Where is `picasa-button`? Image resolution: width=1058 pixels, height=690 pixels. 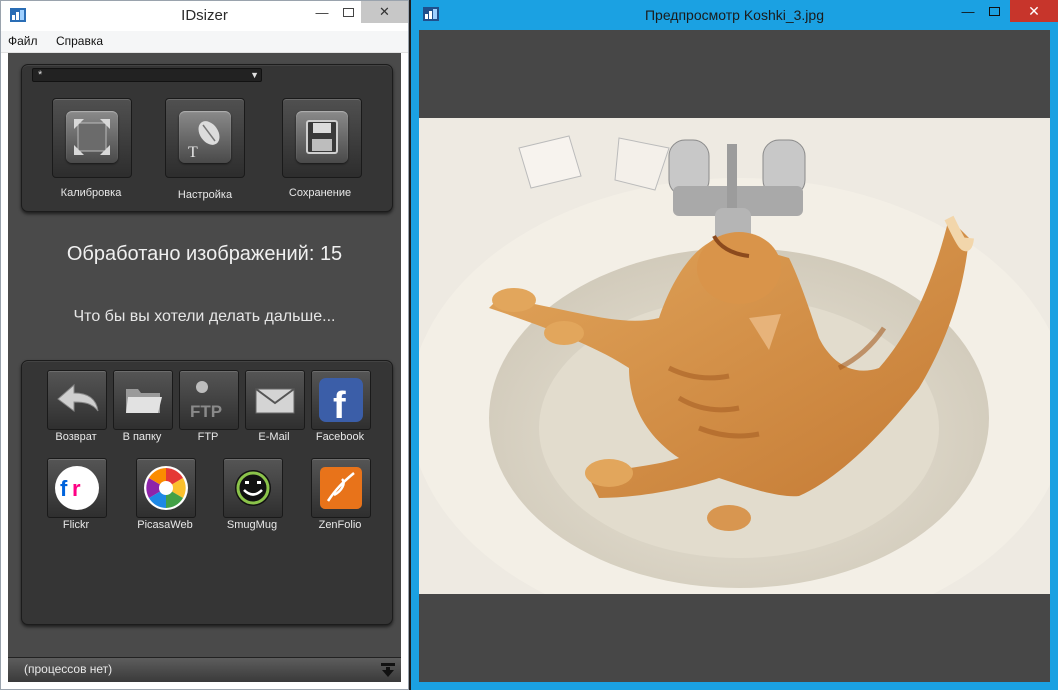
picasa-button is located at coordinates (166, 488).